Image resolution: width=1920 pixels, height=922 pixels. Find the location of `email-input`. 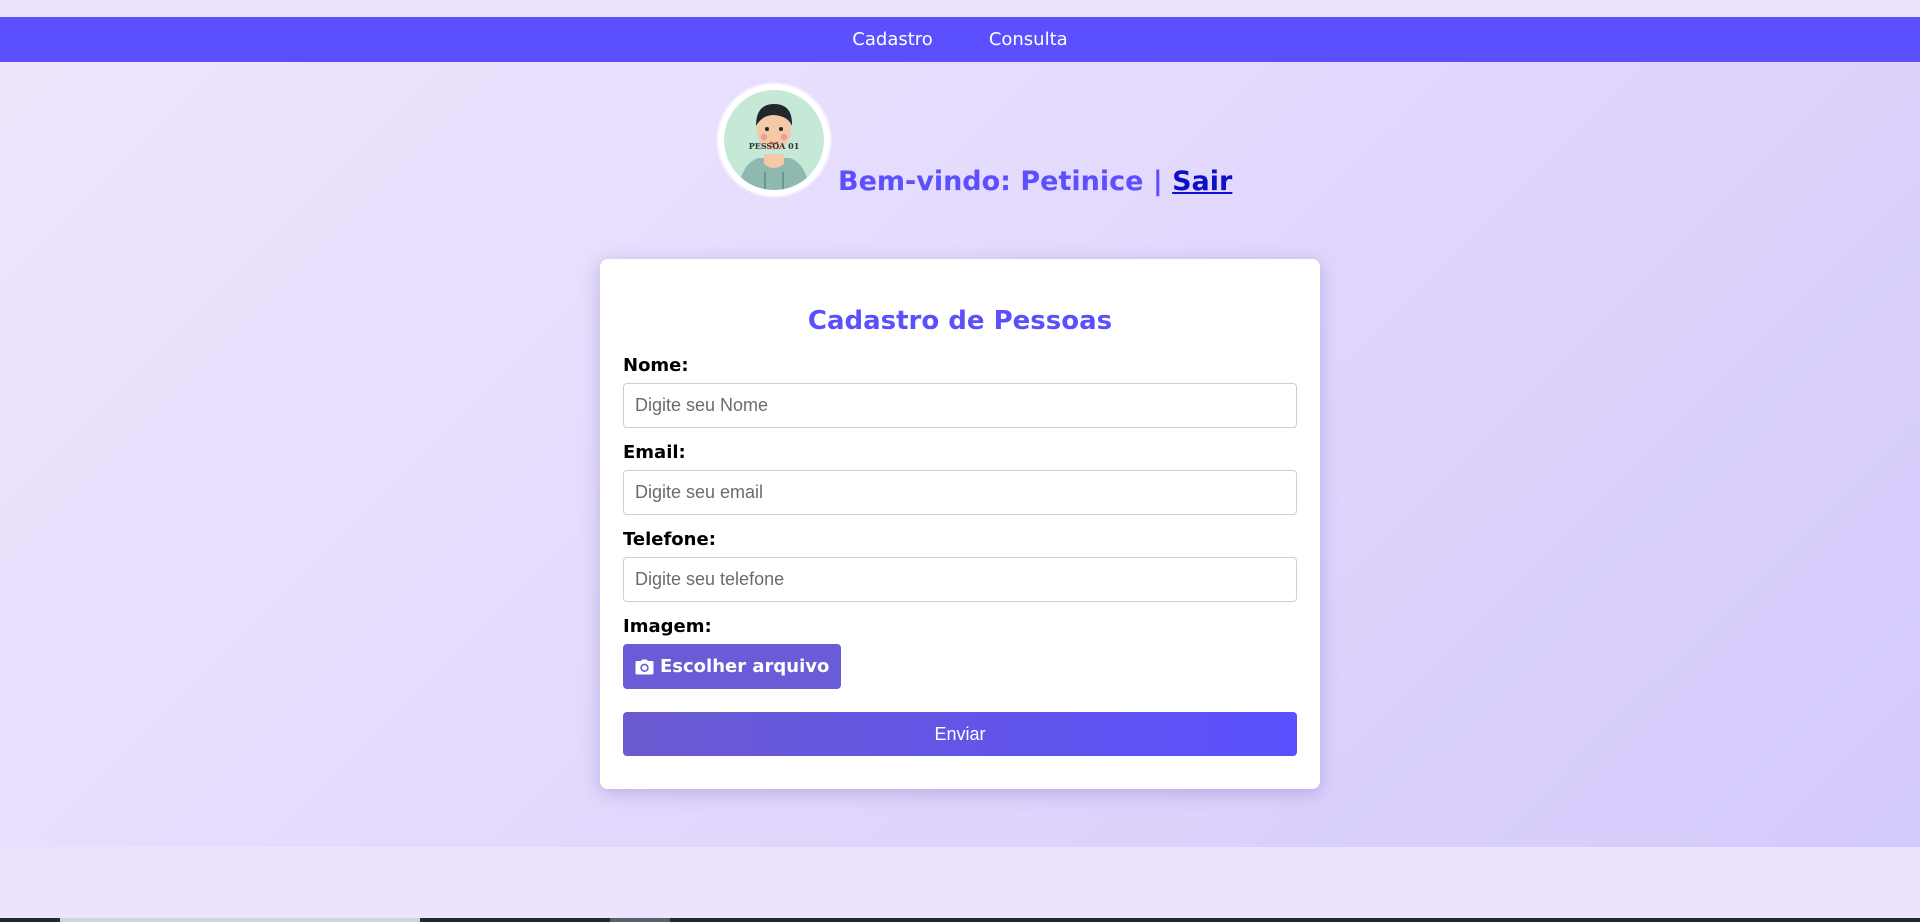

email-input is located at coordinates (960, 492).